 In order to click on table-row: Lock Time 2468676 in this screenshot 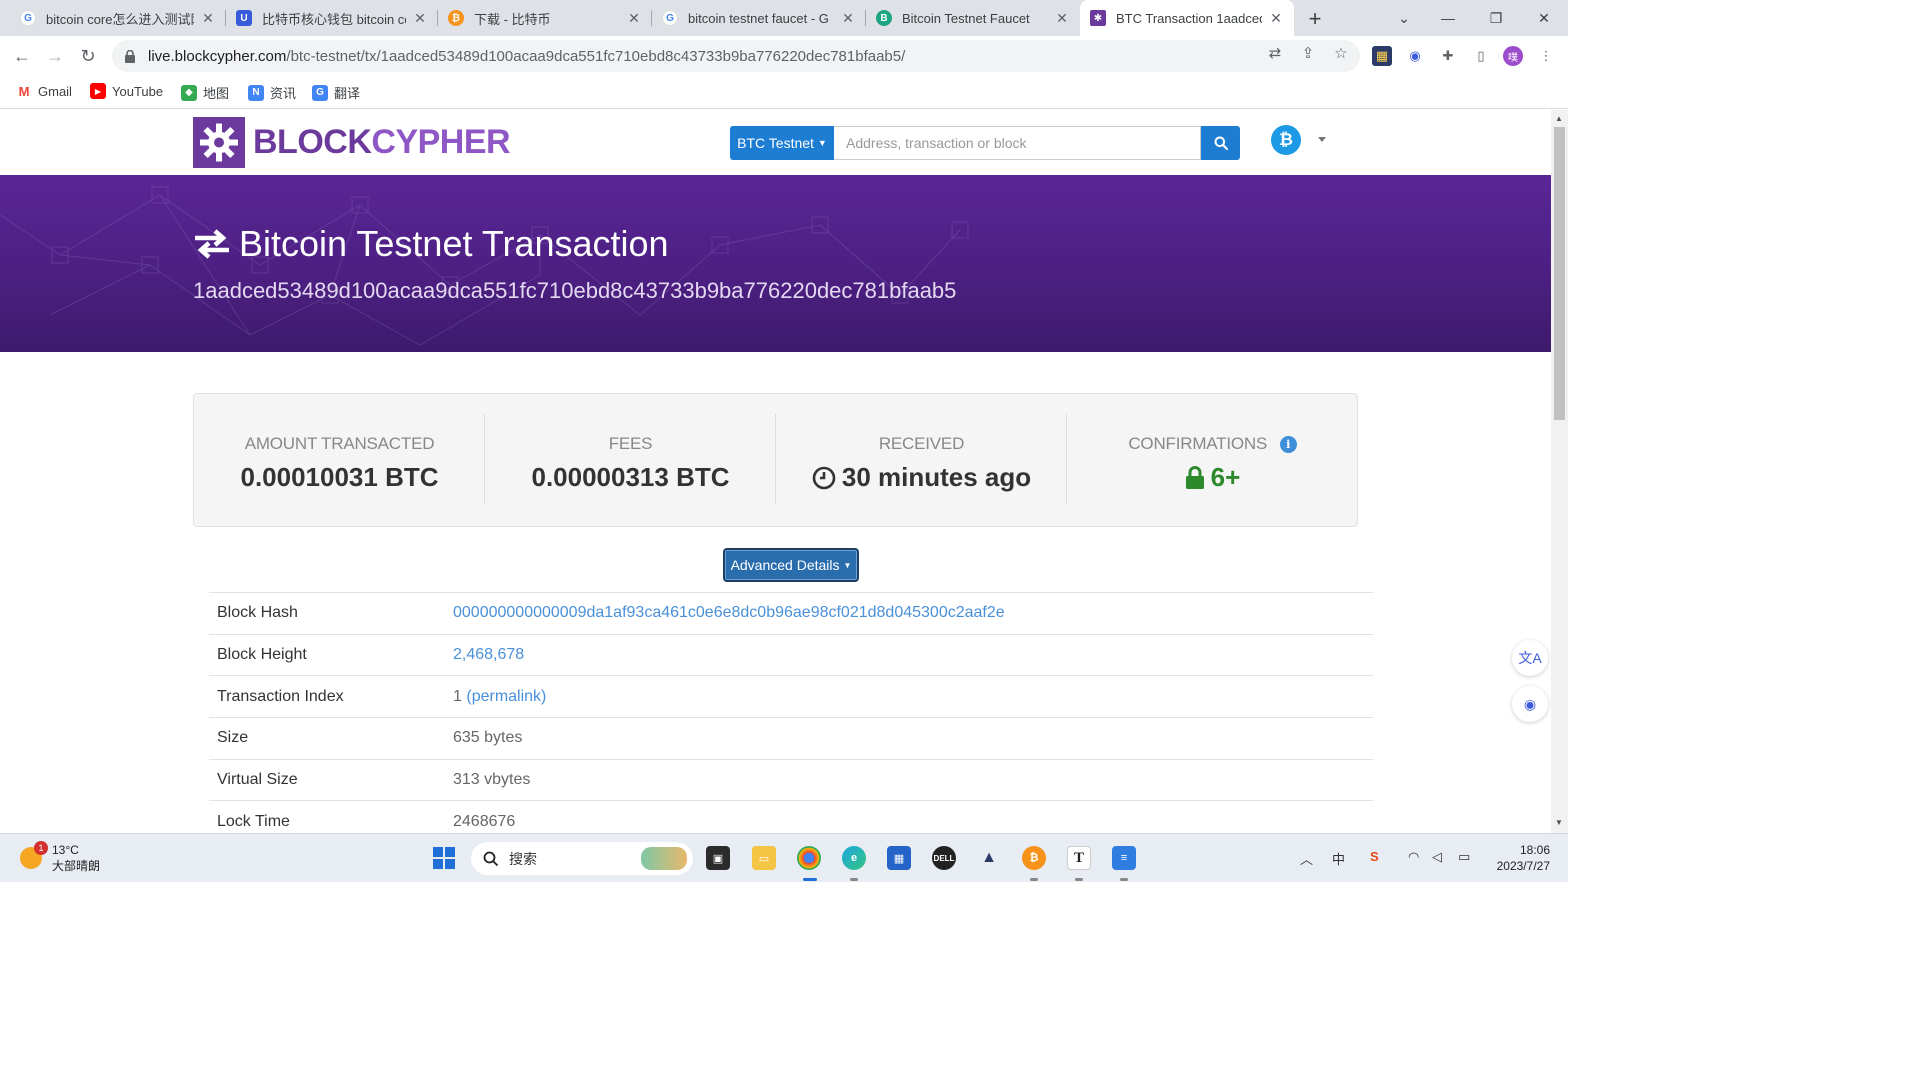, I will do `click(791, 816)`.